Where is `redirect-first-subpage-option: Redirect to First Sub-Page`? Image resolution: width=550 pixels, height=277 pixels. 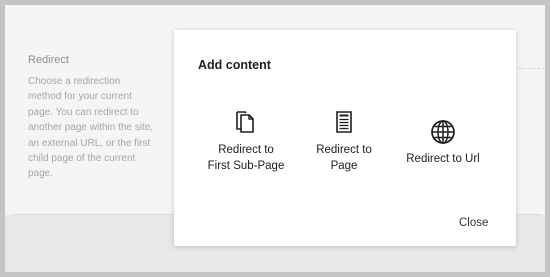 redirect-first-subpage-option: Redirect to First Sub-Page is located at coordinates (246, 142).